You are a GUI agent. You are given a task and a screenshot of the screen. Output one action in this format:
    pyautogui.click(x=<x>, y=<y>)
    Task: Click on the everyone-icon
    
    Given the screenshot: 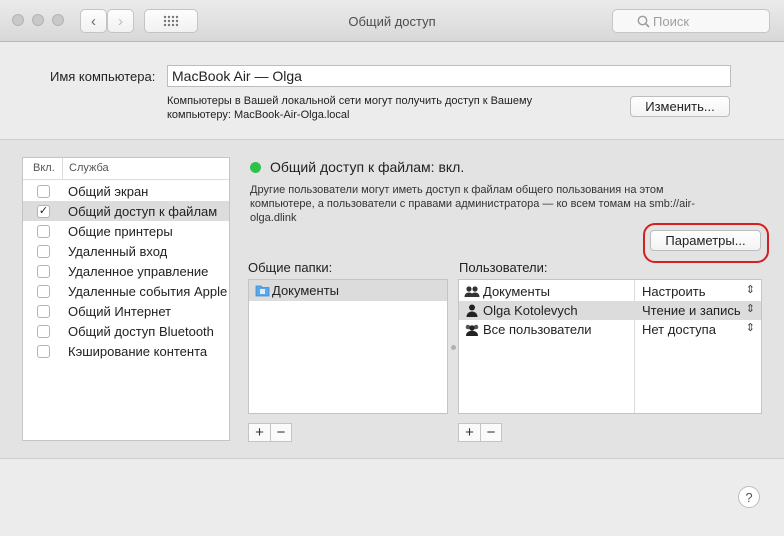 What is the action you would take?
    pyautogui.click(x=472, y=330)
    